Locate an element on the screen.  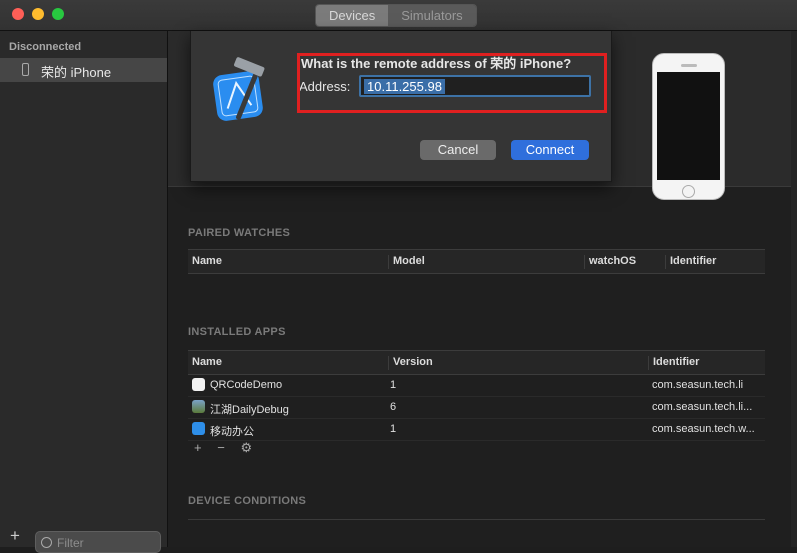
add-app-button: + is located at coordinates (198, 447).